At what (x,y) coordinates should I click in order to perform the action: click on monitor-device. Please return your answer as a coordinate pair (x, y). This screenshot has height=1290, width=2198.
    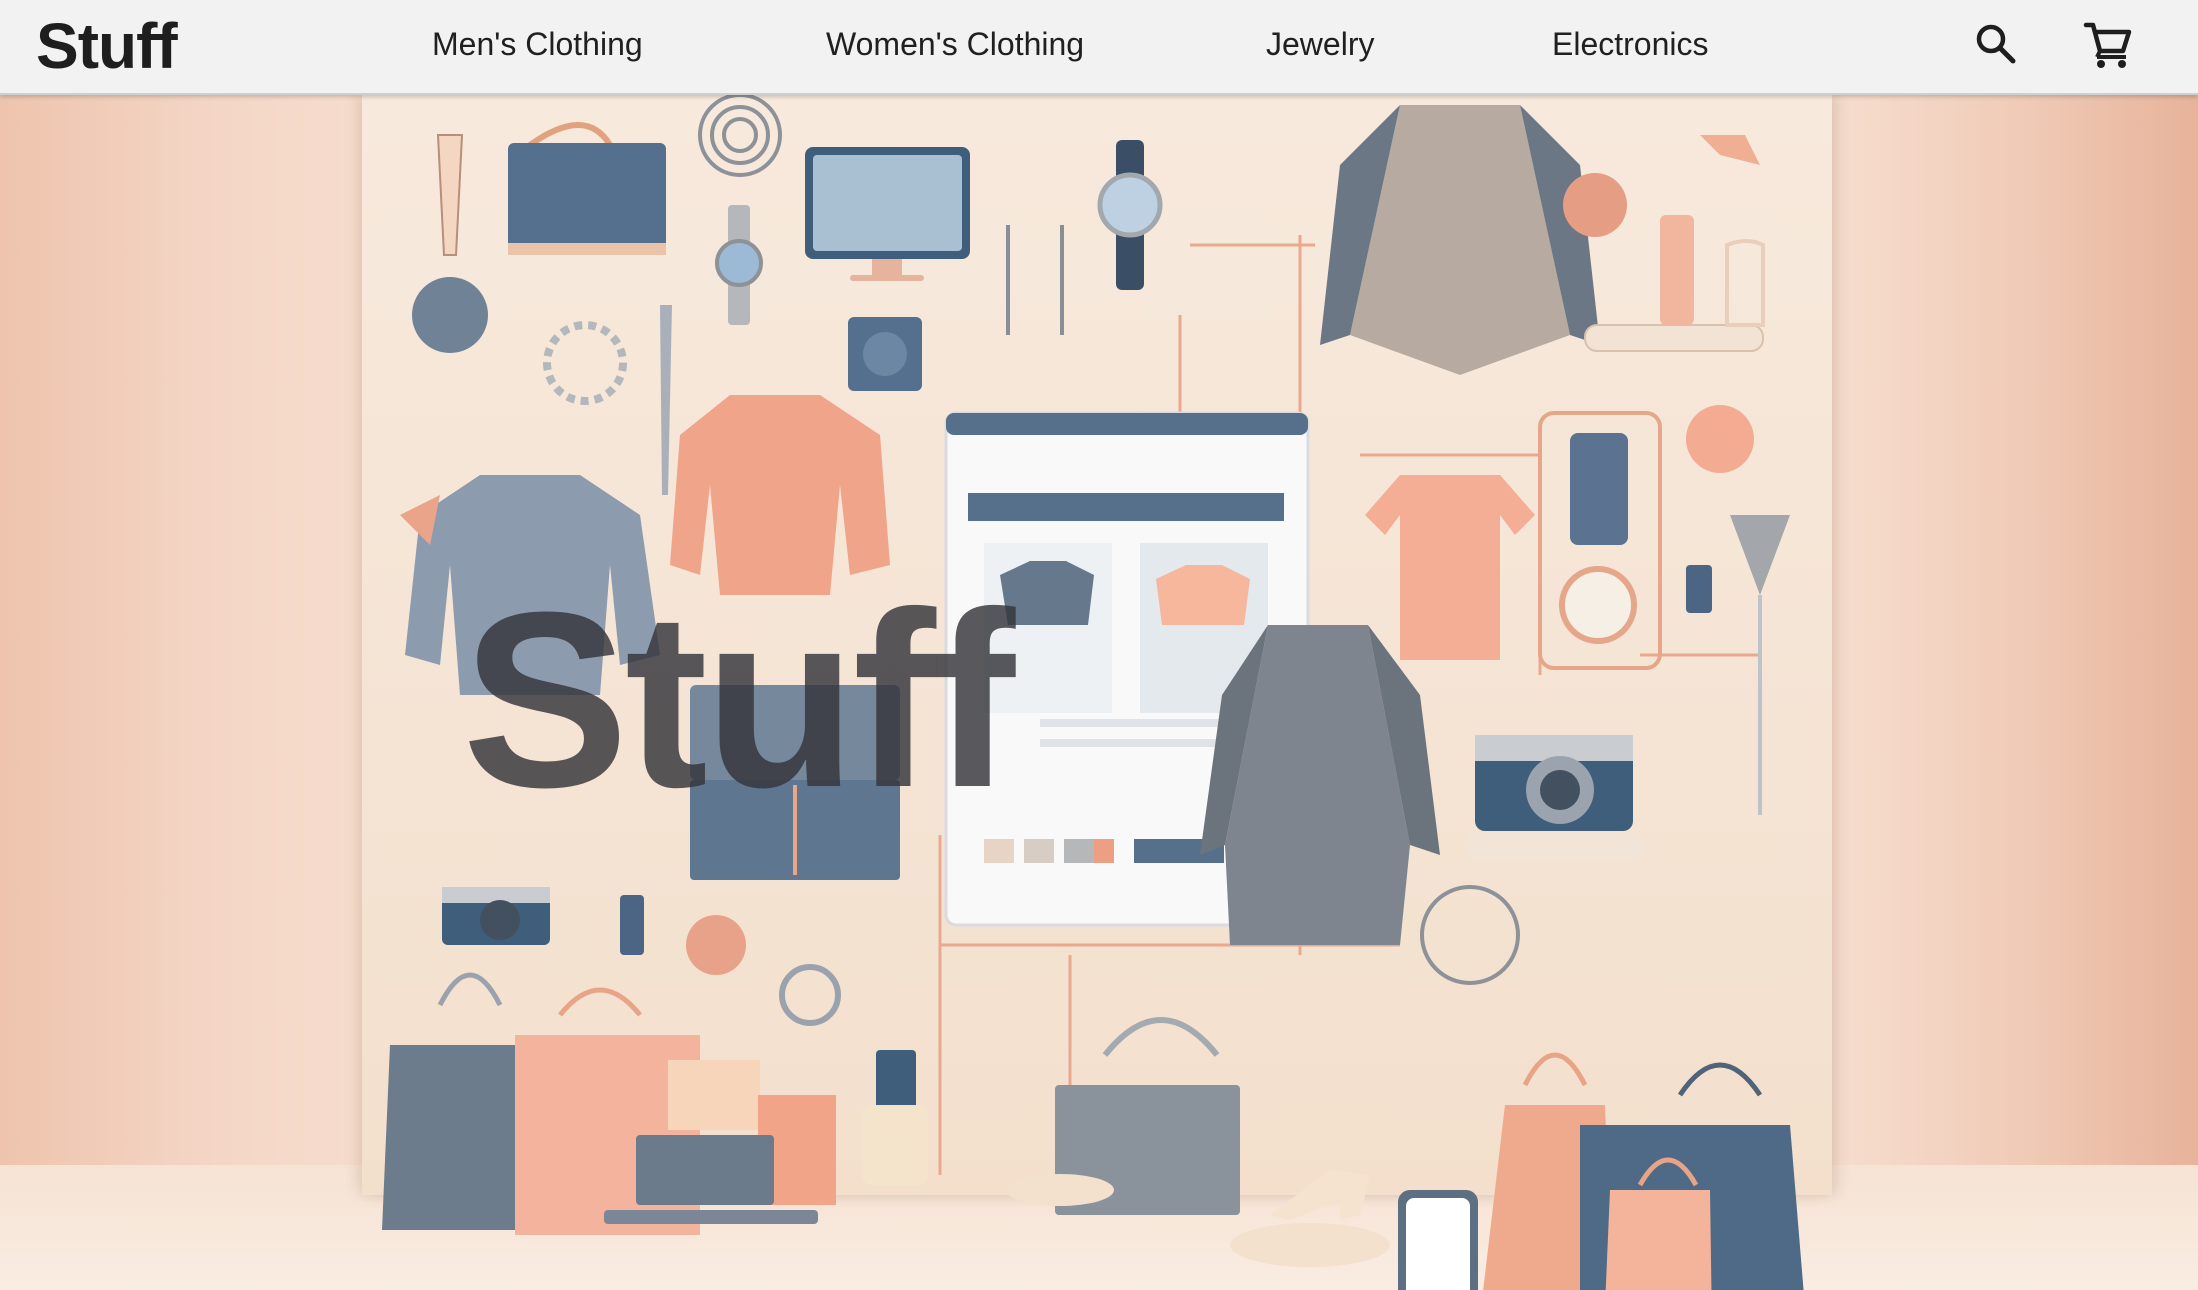
    Looking at the image, I should click on (887, 214).